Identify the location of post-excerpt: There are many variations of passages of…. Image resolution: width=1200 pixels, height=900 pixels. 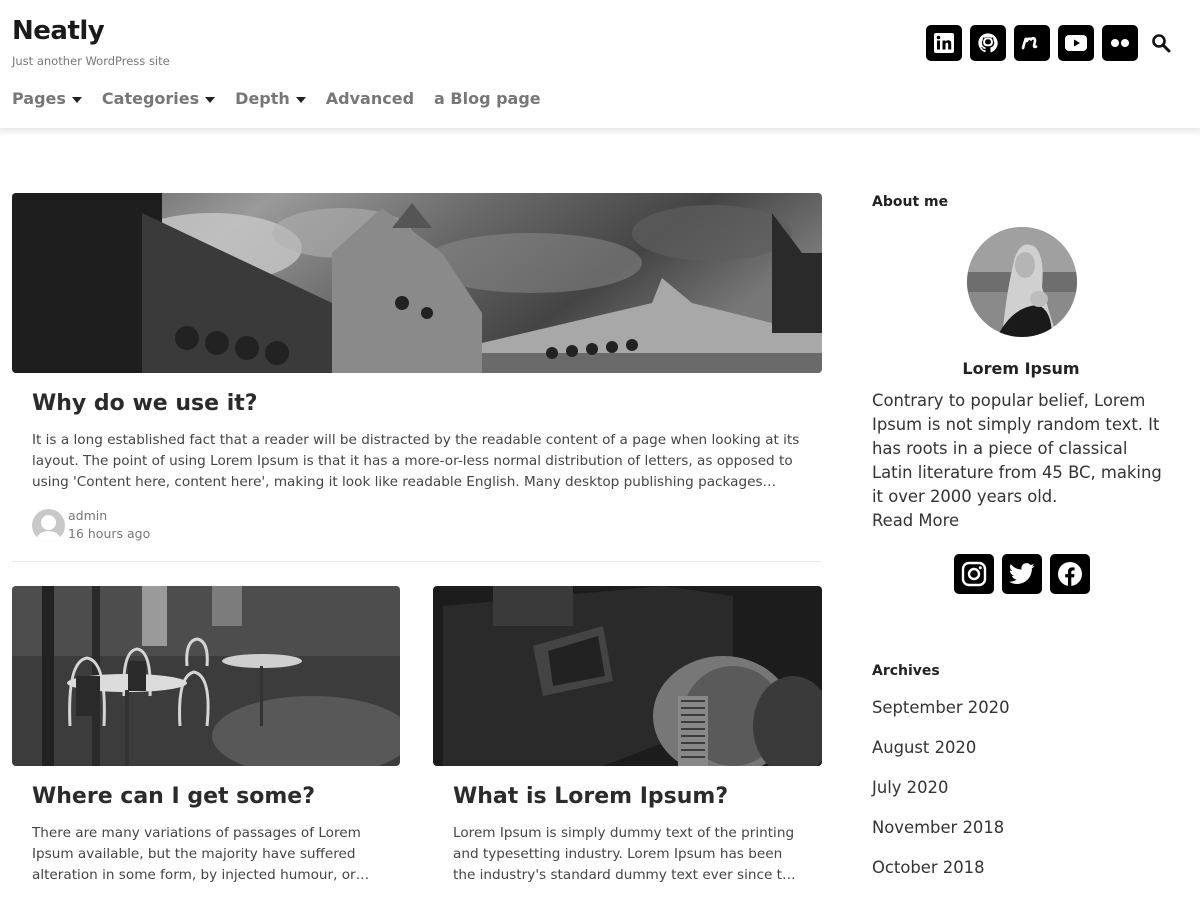
(201, 854).